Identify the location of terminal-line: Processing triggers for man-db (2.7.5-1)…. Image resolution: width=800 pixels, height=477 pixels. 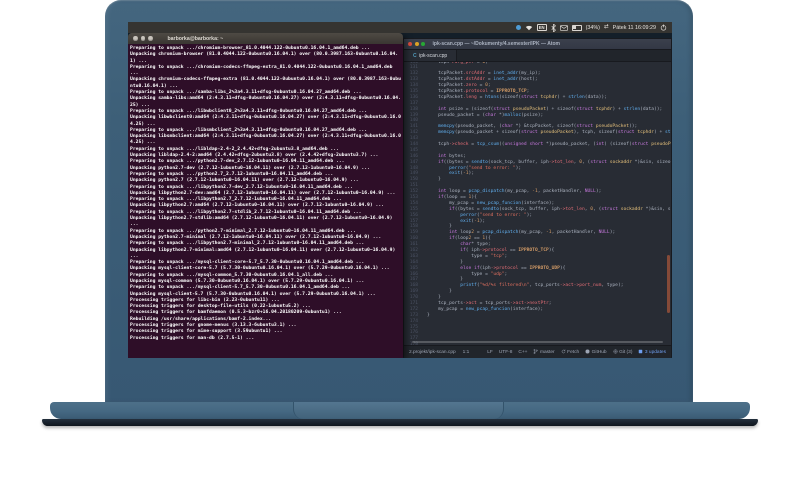
(192, 338).